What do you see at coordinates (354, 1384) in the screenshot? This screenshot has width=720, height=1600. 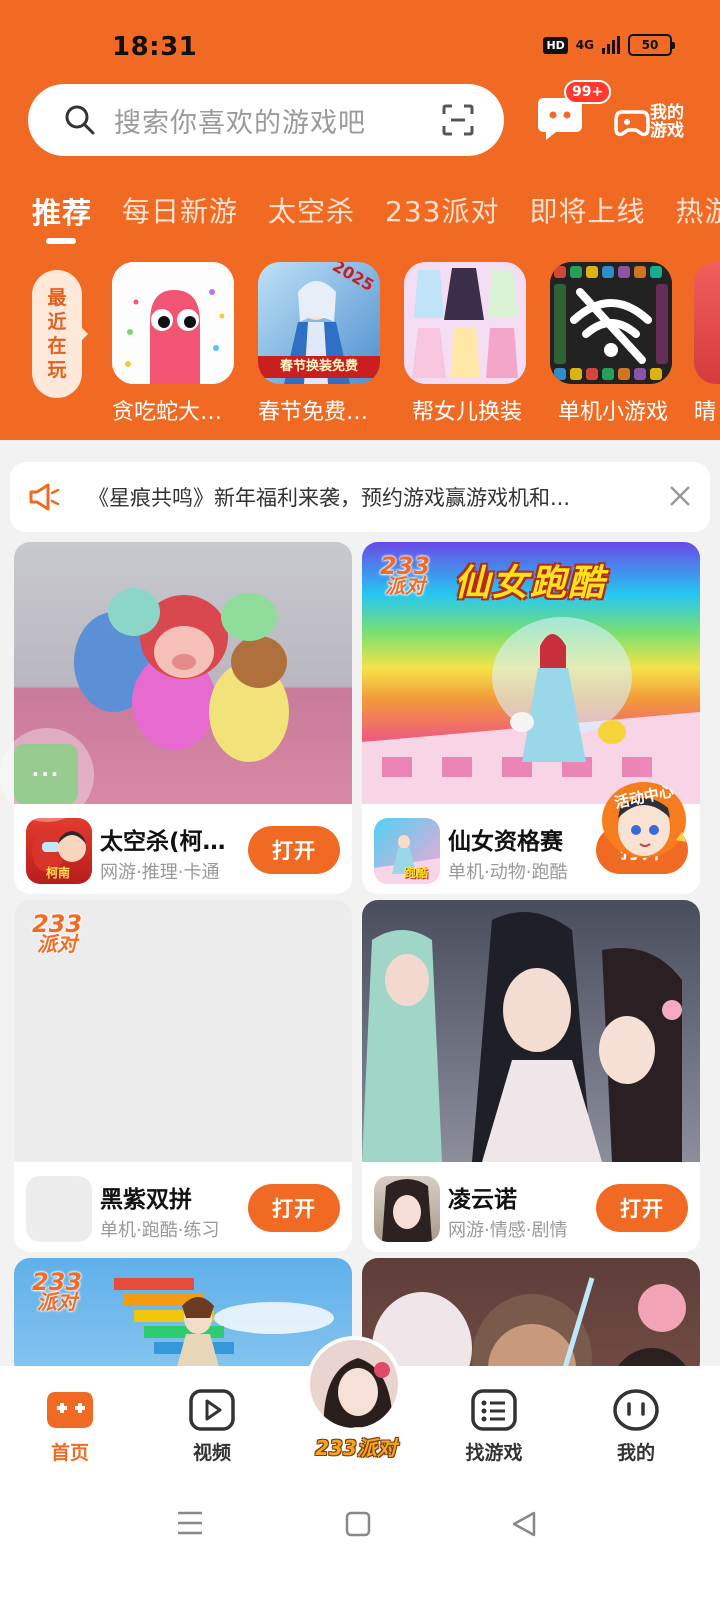 I see `party-avatar-button` at bounding box center [354, 1384].